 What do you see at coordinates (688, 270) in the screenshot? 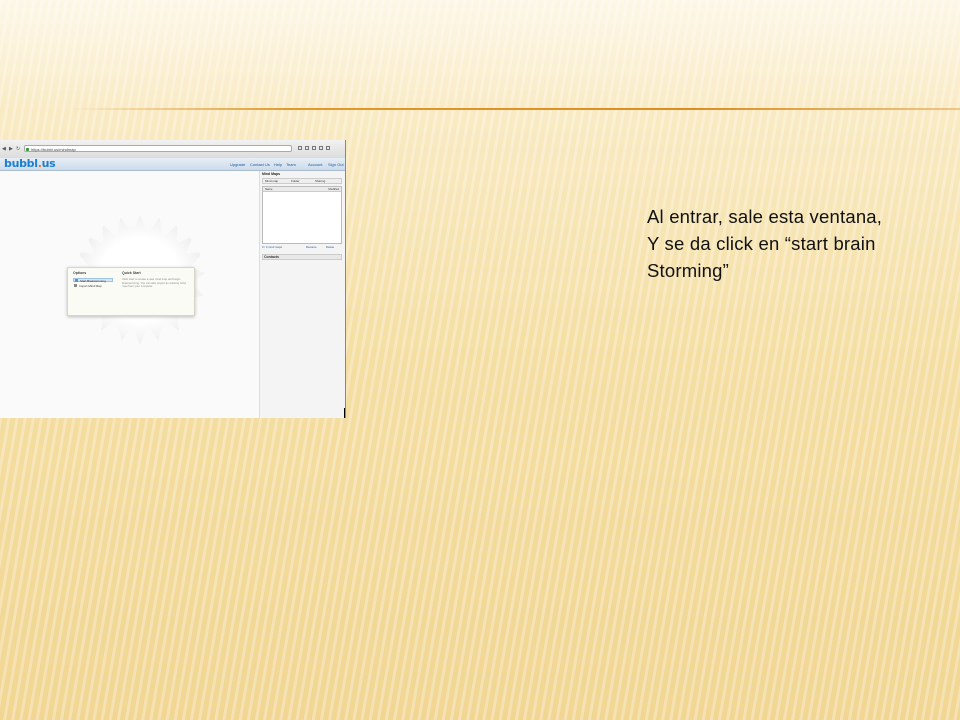
I see `caption-line-3: Storming”` at bounding box center [688, 270].